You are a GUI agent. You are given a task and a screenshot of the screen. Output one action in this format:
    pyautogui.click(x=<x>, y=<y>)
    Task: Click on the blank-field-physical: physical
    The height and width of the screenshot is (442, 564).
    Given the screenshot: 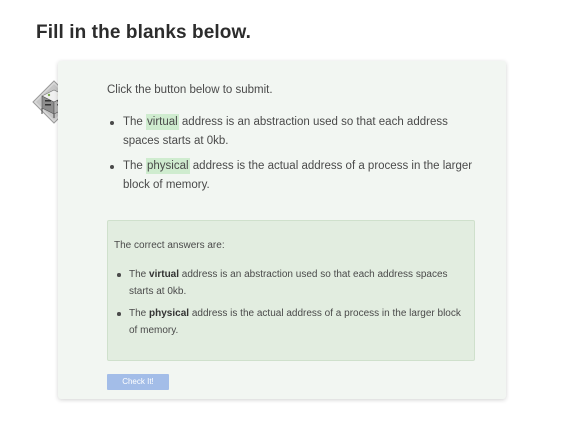 What is the action you would take?
    pyautogui.click(x=168, y=166)
    